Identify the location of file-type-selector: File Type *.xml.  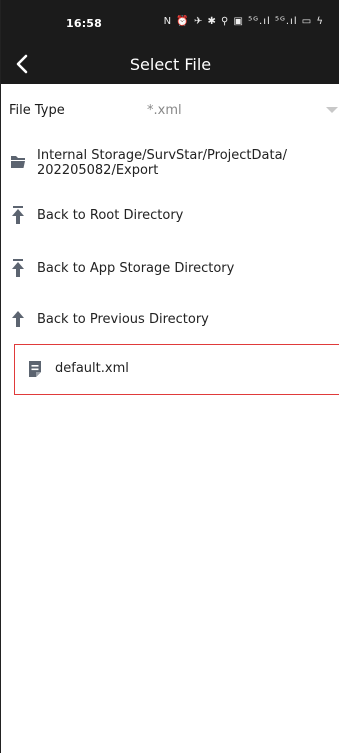
(170, 110).